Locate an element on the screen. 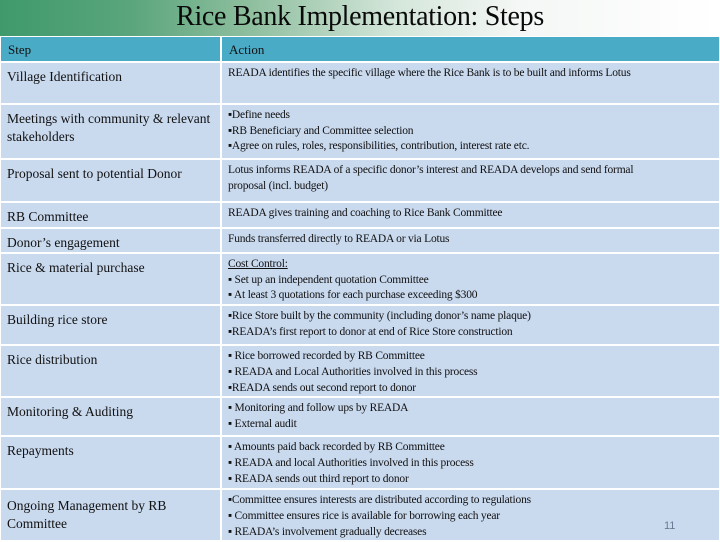 The image size is (720, 542). step-label: Donor’s engagement is located at coordinates (63, 242).